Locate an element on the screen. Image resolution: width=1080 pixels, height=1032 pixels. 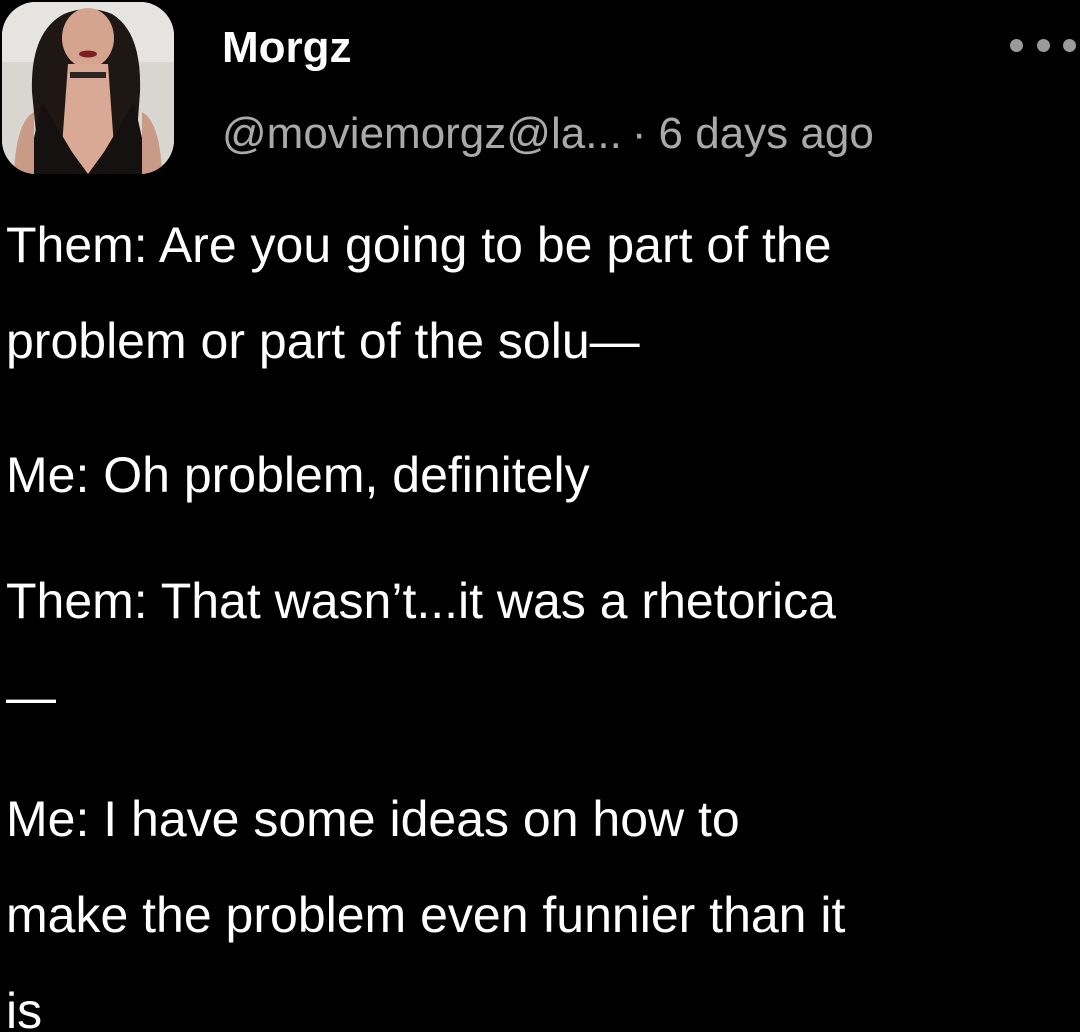
post-text-line: is is located at coordinates (24, 1007).